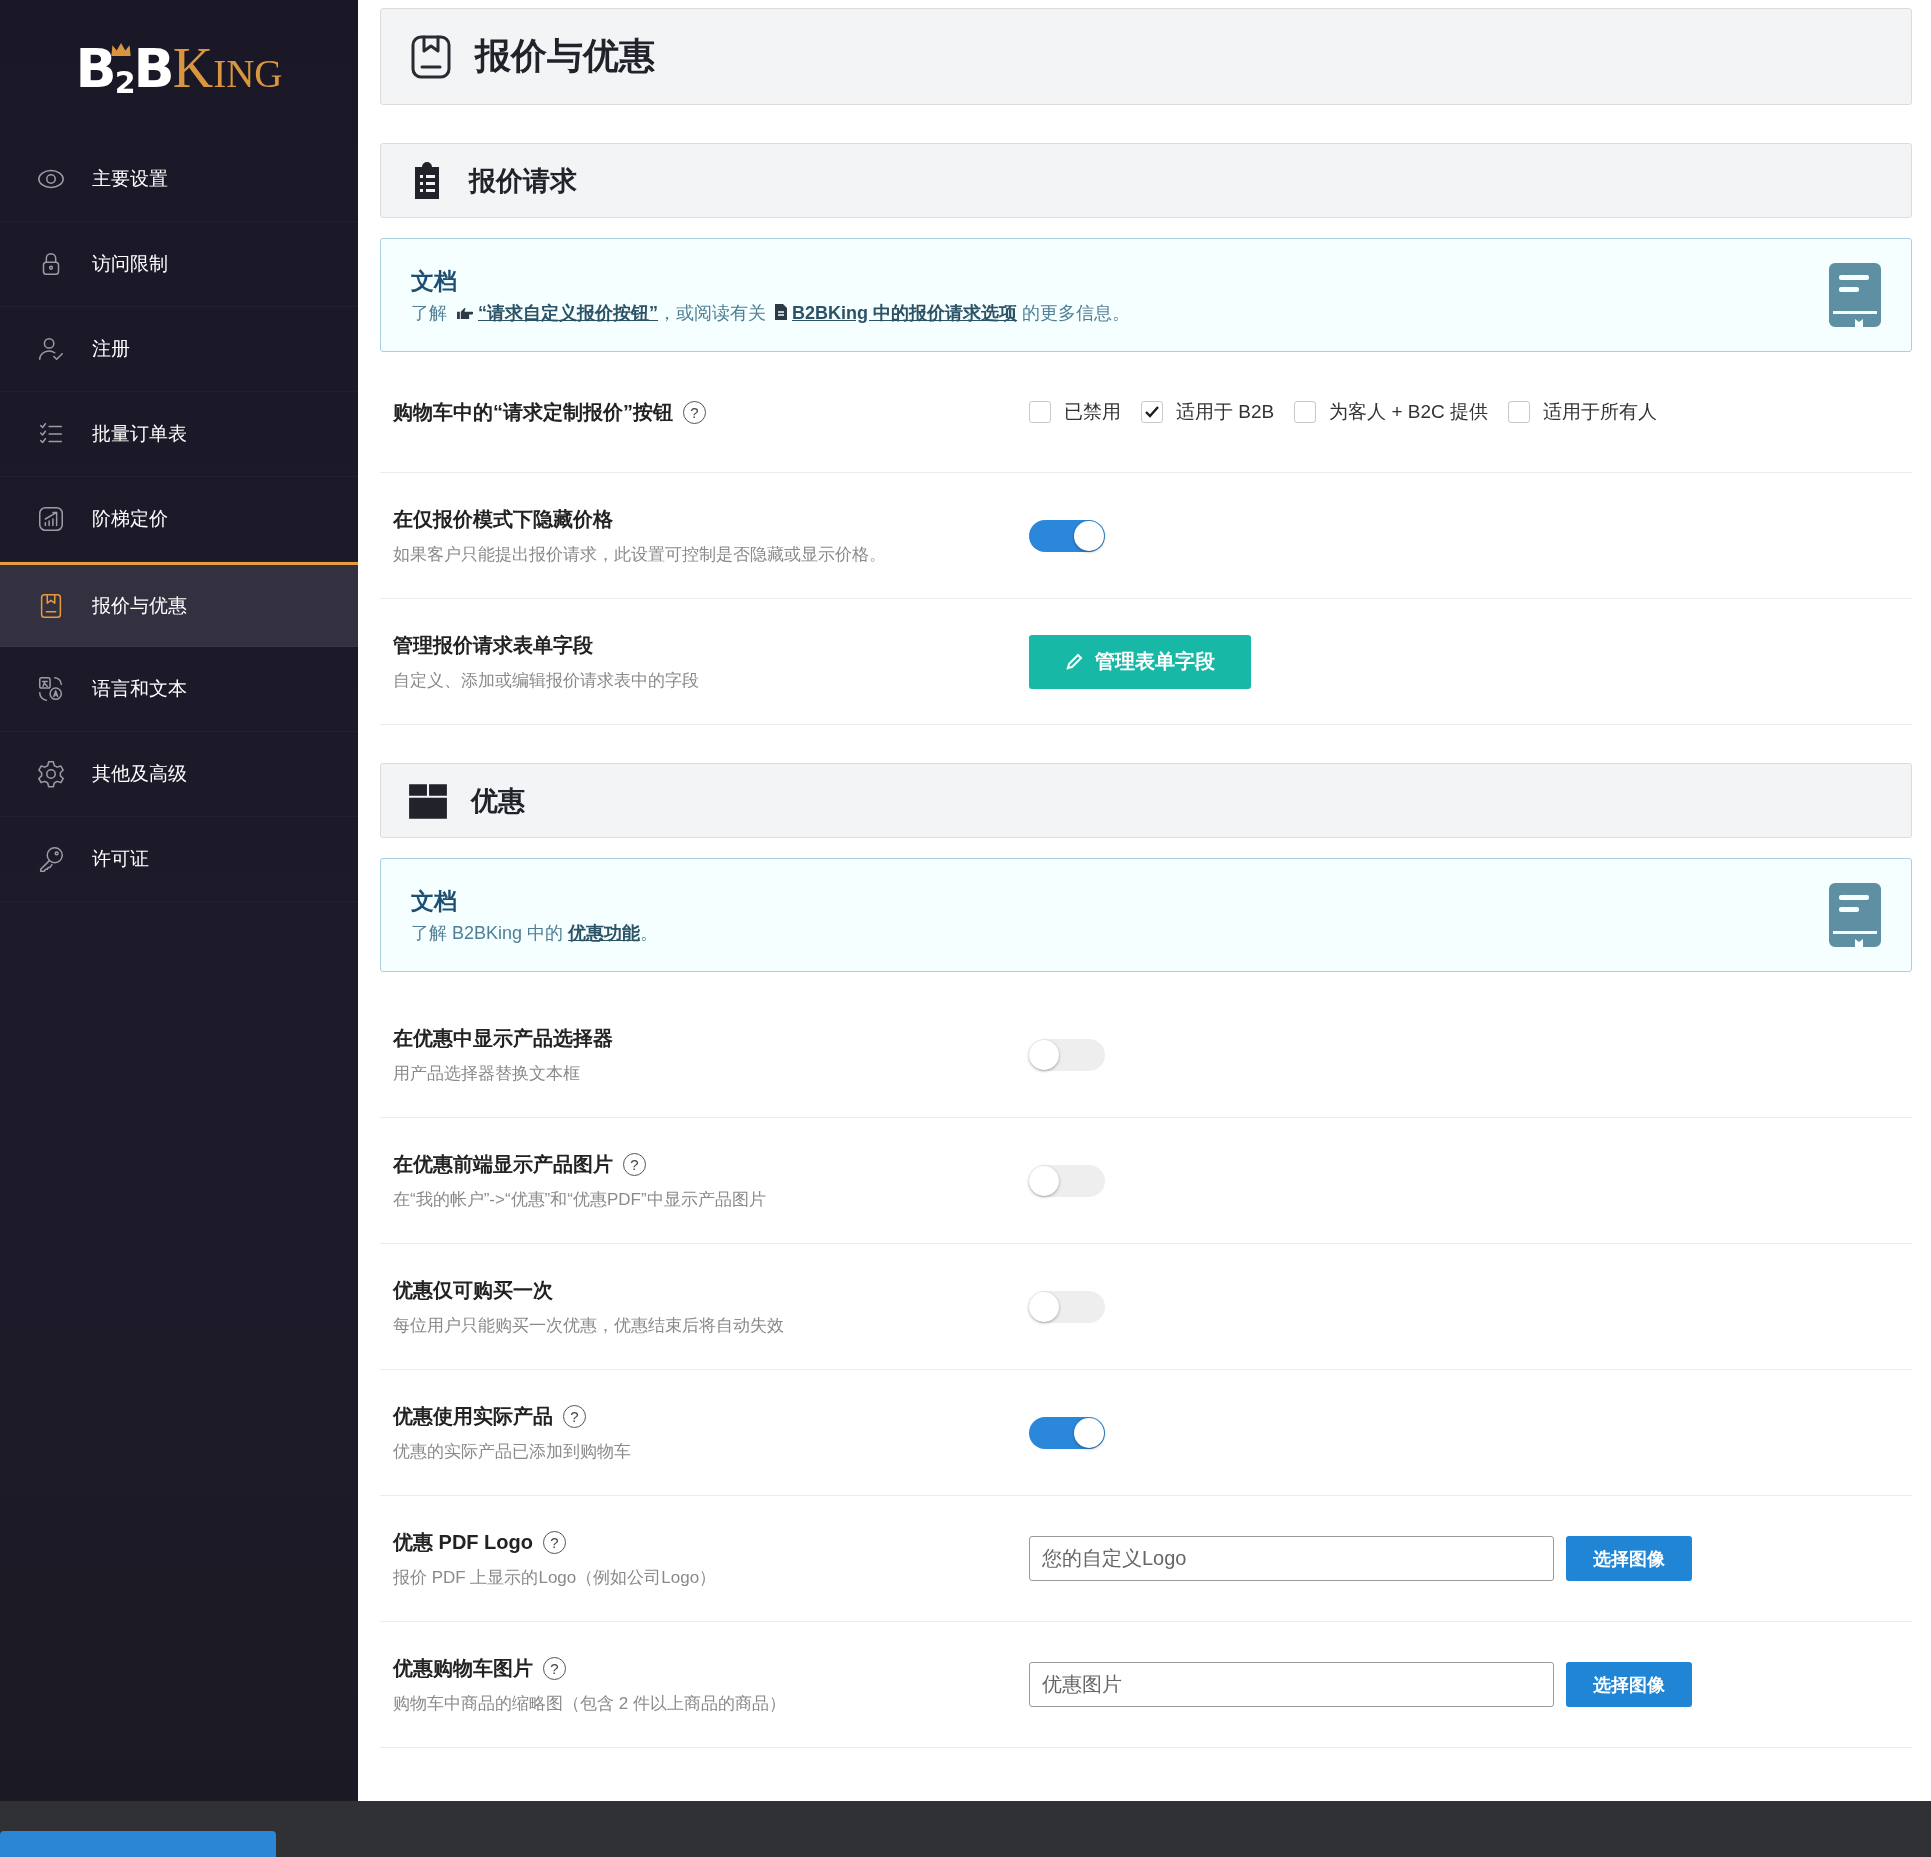 Image resolution: width=1931 pixels, height=1857 pixels. What do you see at coordinates (1291, 1684) in the screenshot?
I see `input-field: 优惠图片` at bounding box center [1291, 1684].